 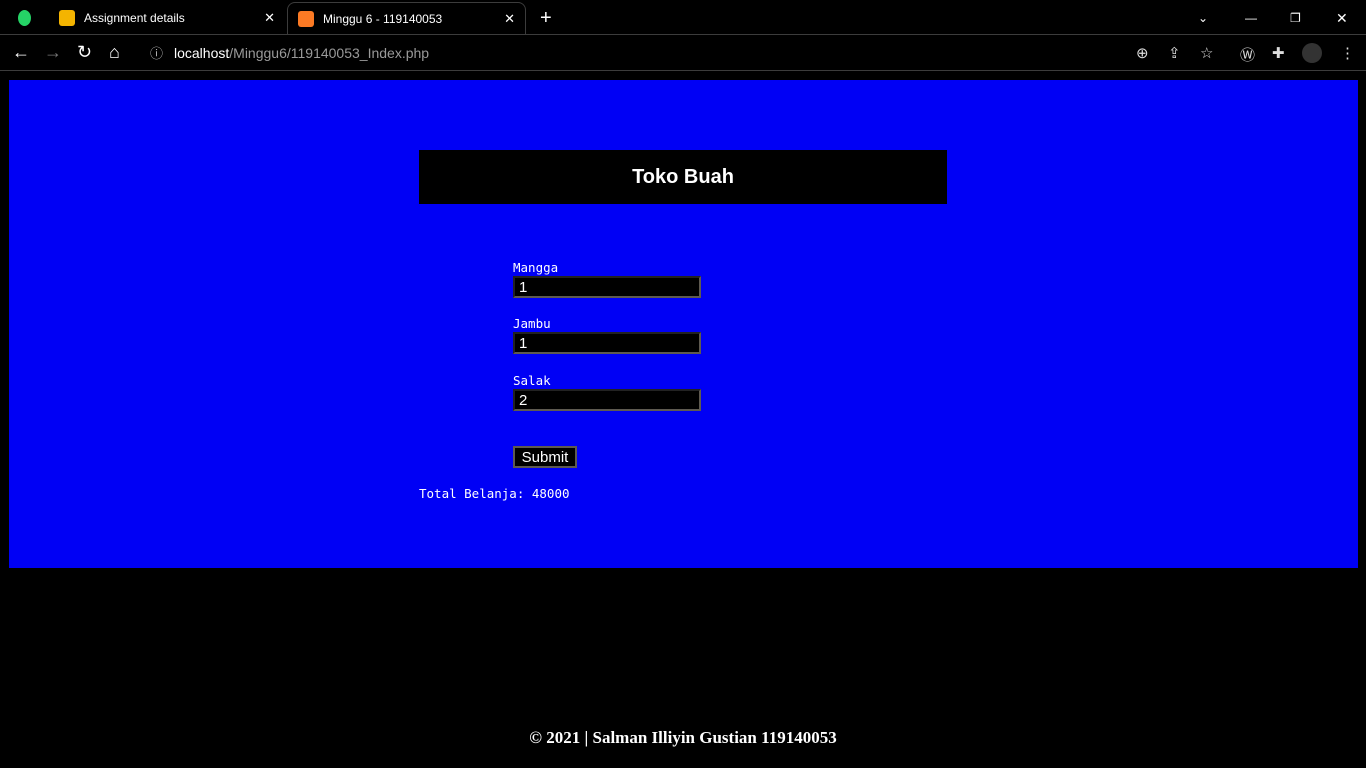 What do you see at coordinates (1295, 18) in the screenshot?
I see `restore-button: ❐` at bounding box center [1295, 18].